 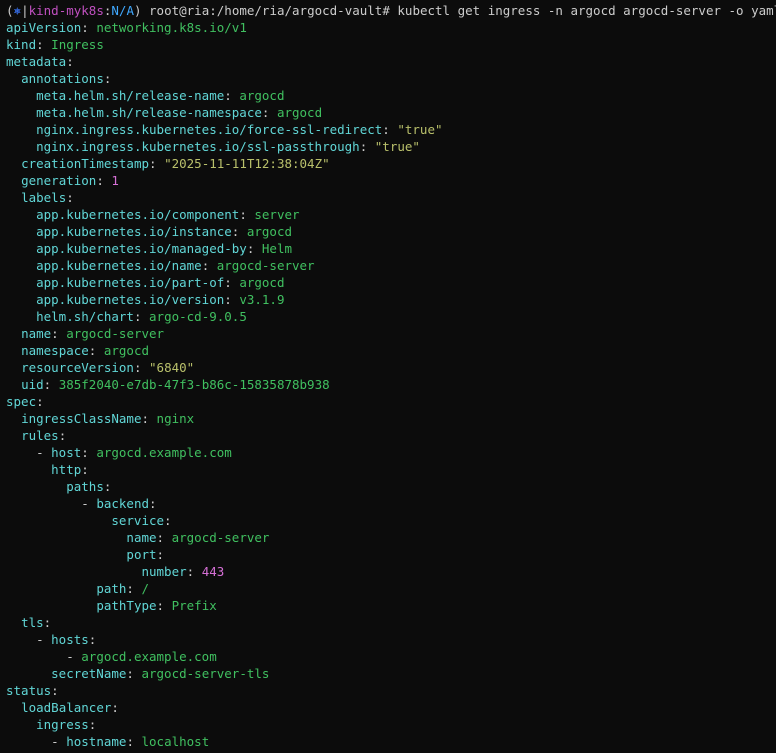 What do you see at coordinates (388, 61) in the screenshot?
I see `yaml-line: metadata:` at bounding box center [388, 61].